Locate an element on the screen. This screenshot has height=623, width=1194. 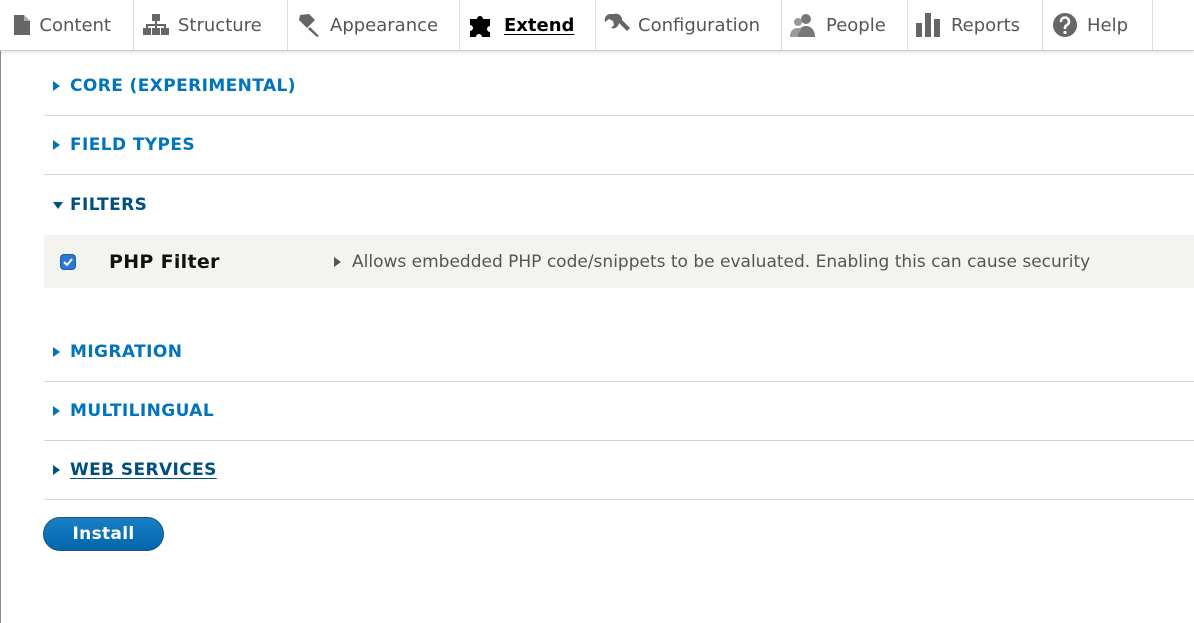
people-icon is located at coordinates (804, 25).